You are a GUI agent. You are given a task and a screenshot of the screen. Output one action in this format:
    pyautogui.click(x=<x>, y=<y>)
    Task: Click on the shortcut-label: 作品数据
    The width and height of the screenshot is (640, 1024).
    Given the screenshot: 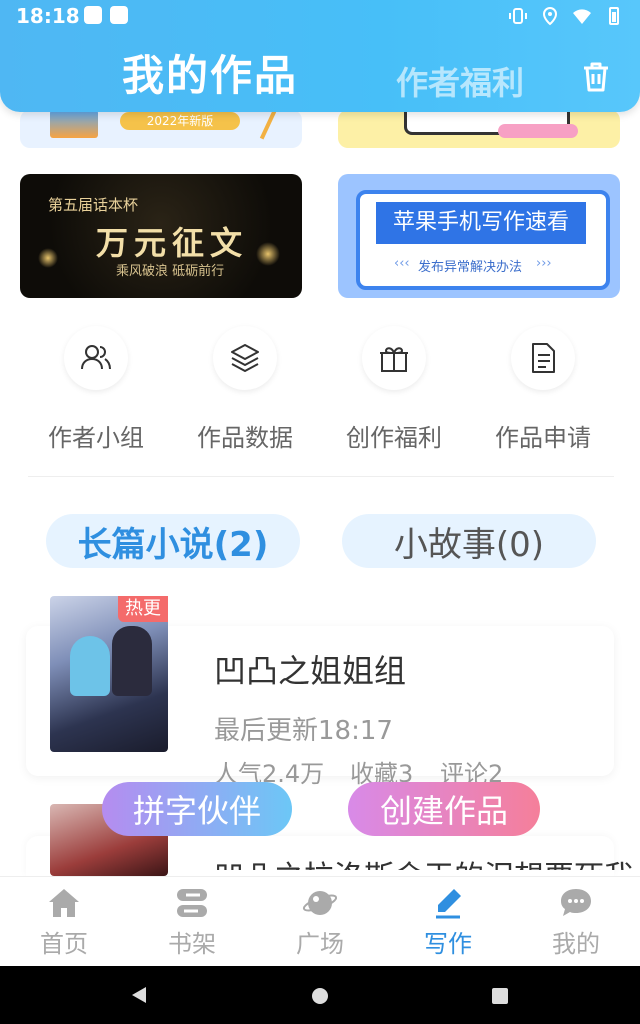 What is the action you would take?
    pyautogui.click(x=245, y=435)
    